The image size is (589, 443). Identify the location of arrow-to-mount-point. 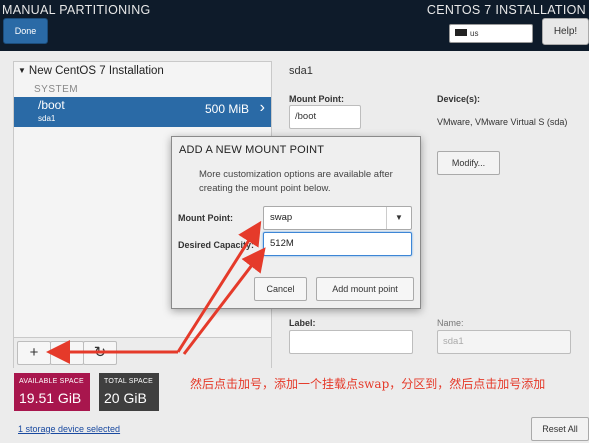
(219, 286).